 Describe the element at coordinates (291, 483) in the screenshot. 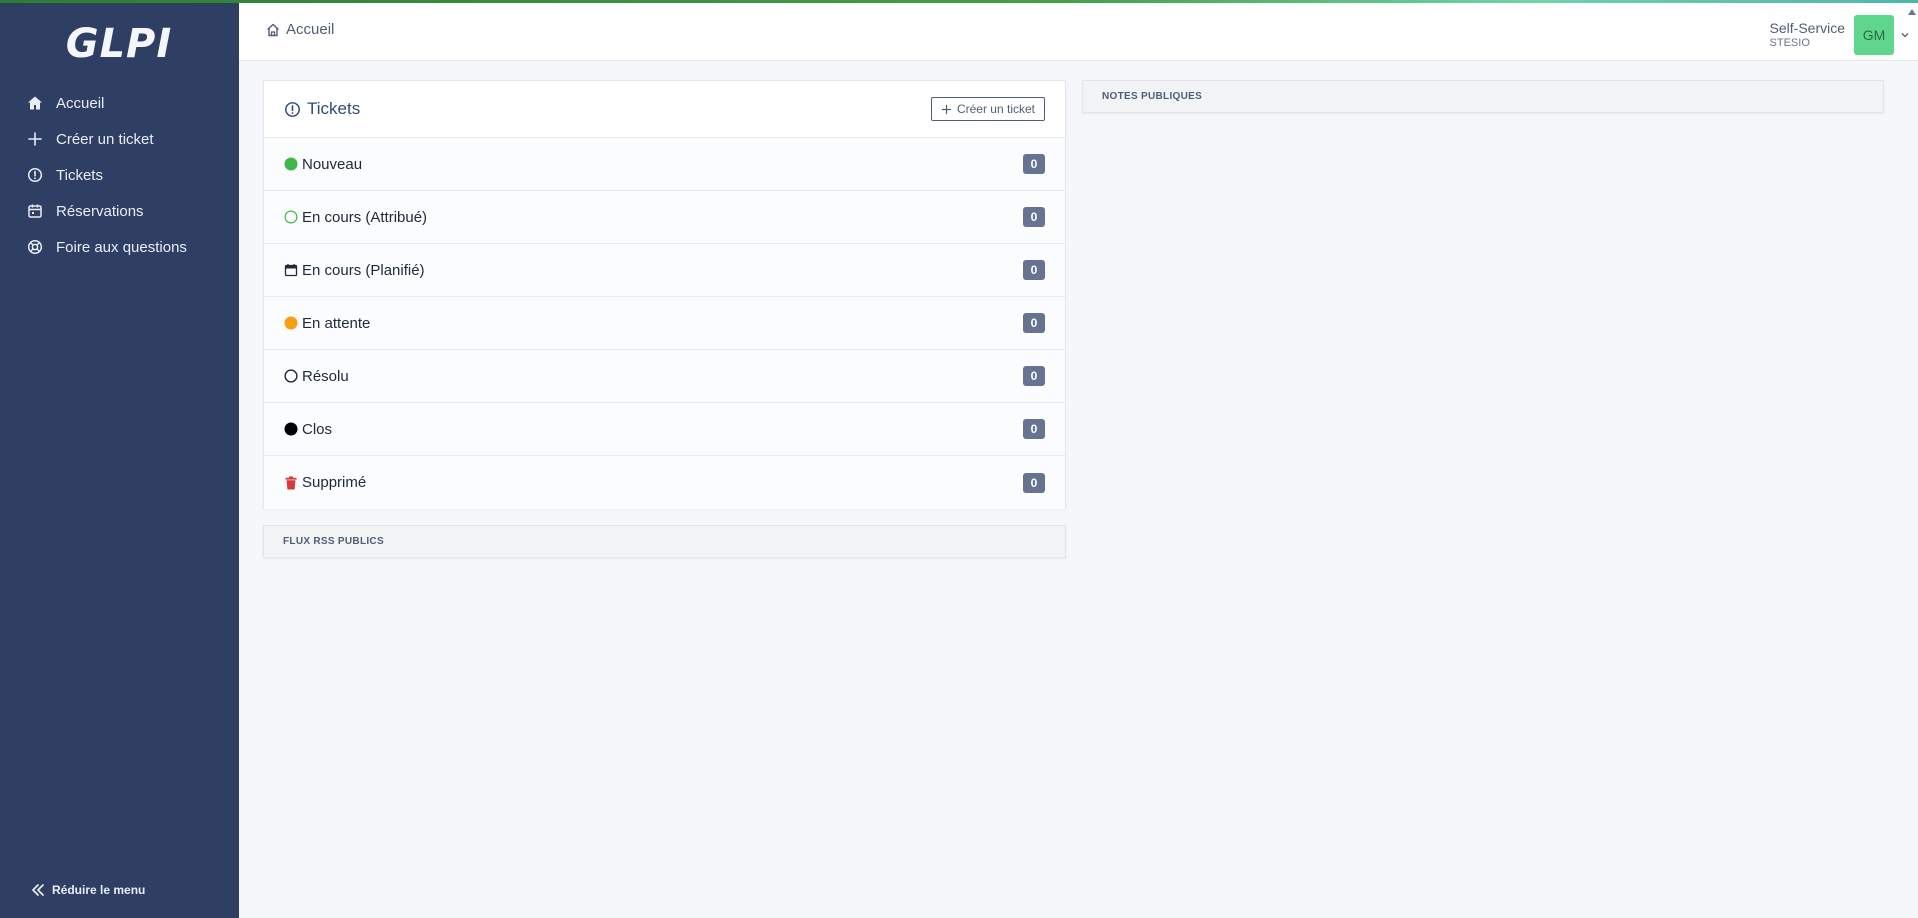

I see `trash-icon` at that location.